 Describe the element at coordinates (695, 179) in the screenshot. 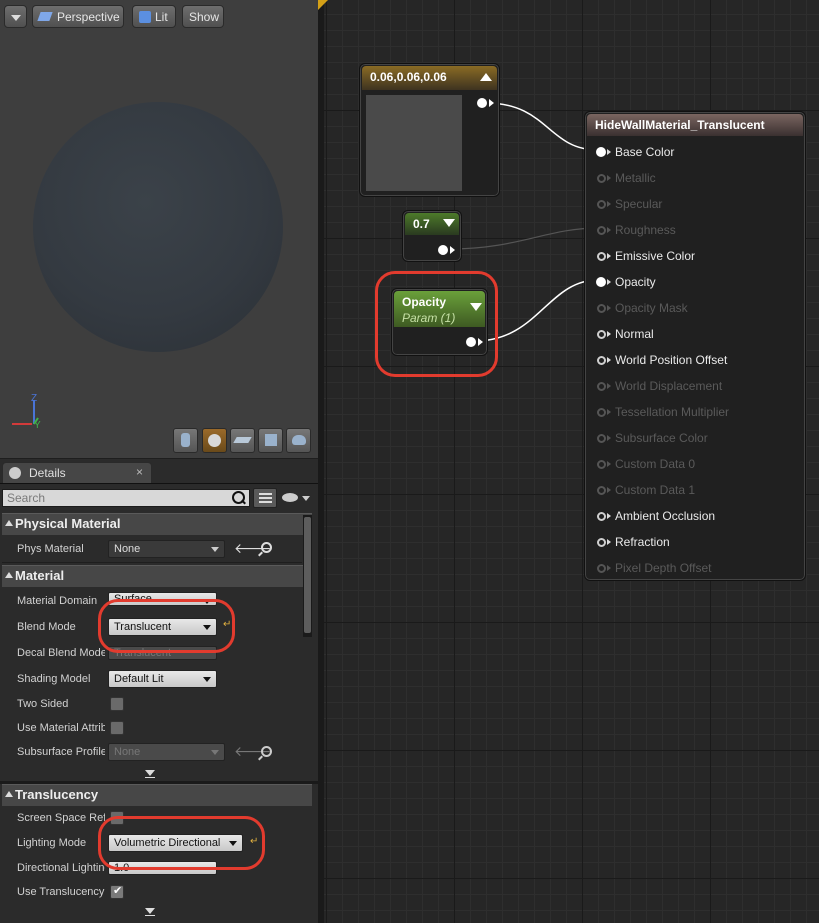

I see `result-pin-row: Metallic` at that location.